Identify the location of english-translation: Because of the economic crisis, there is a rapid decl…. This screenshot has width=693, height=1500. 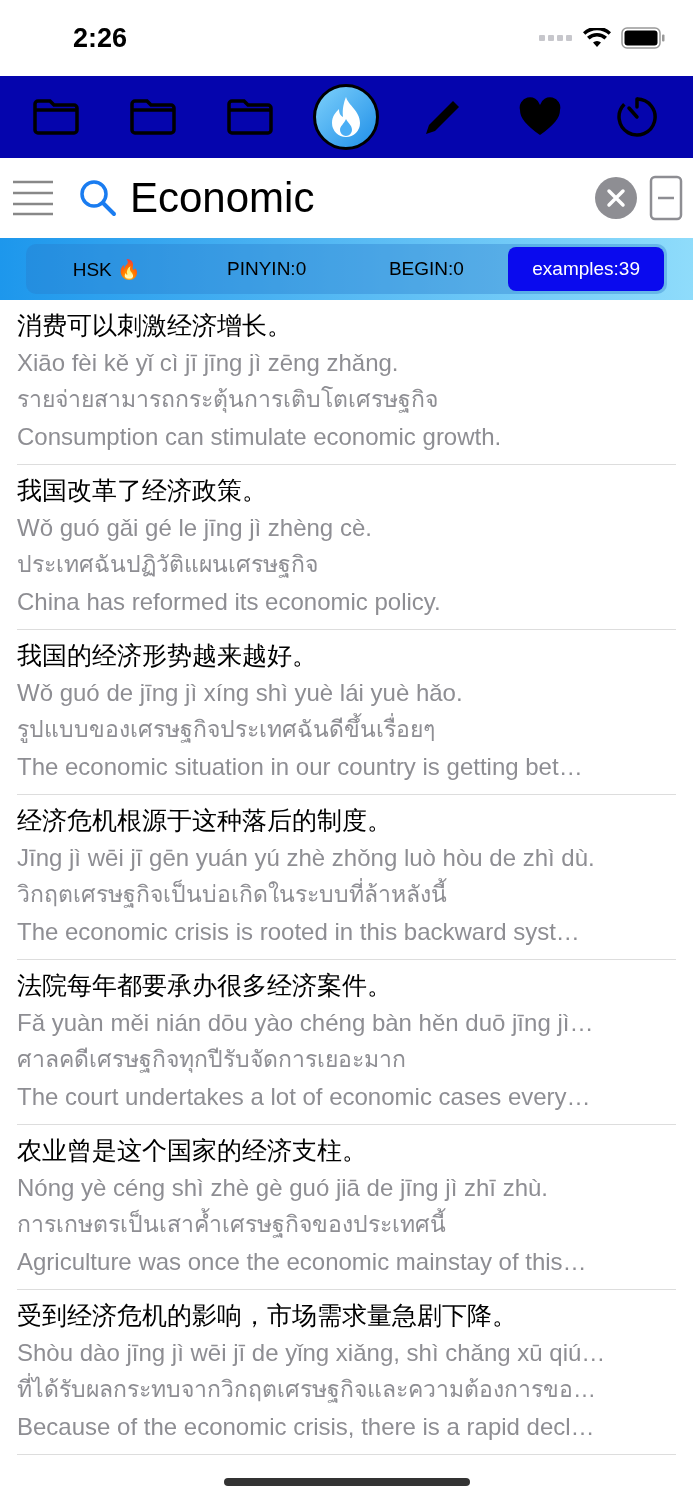
(306, 1427).